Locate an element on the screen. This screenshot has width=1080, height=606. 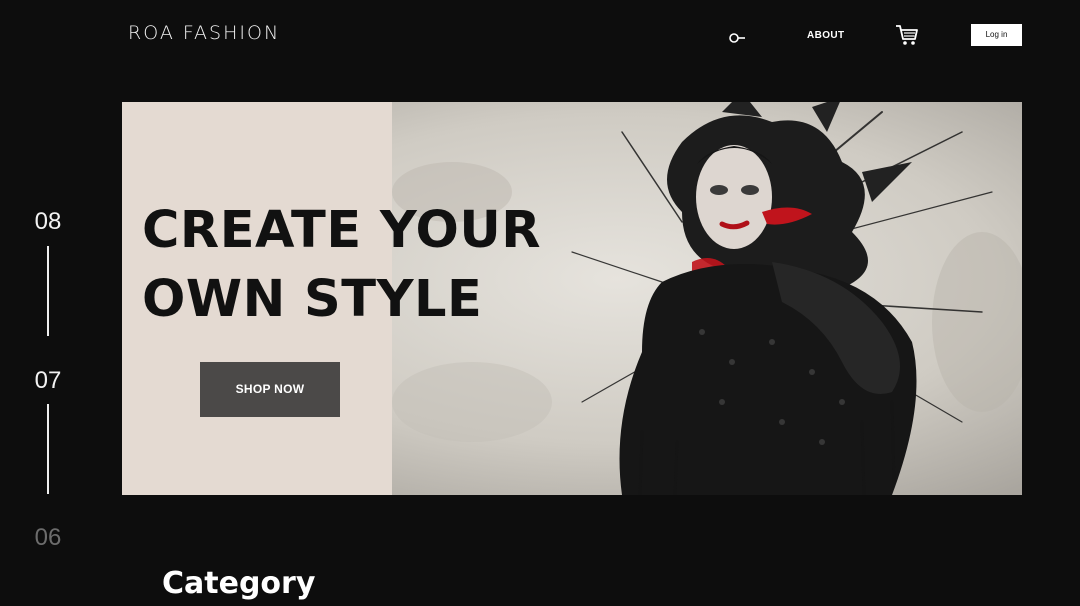
hero-title-line: CREATE YOUR is located at coordinates (342, 230).